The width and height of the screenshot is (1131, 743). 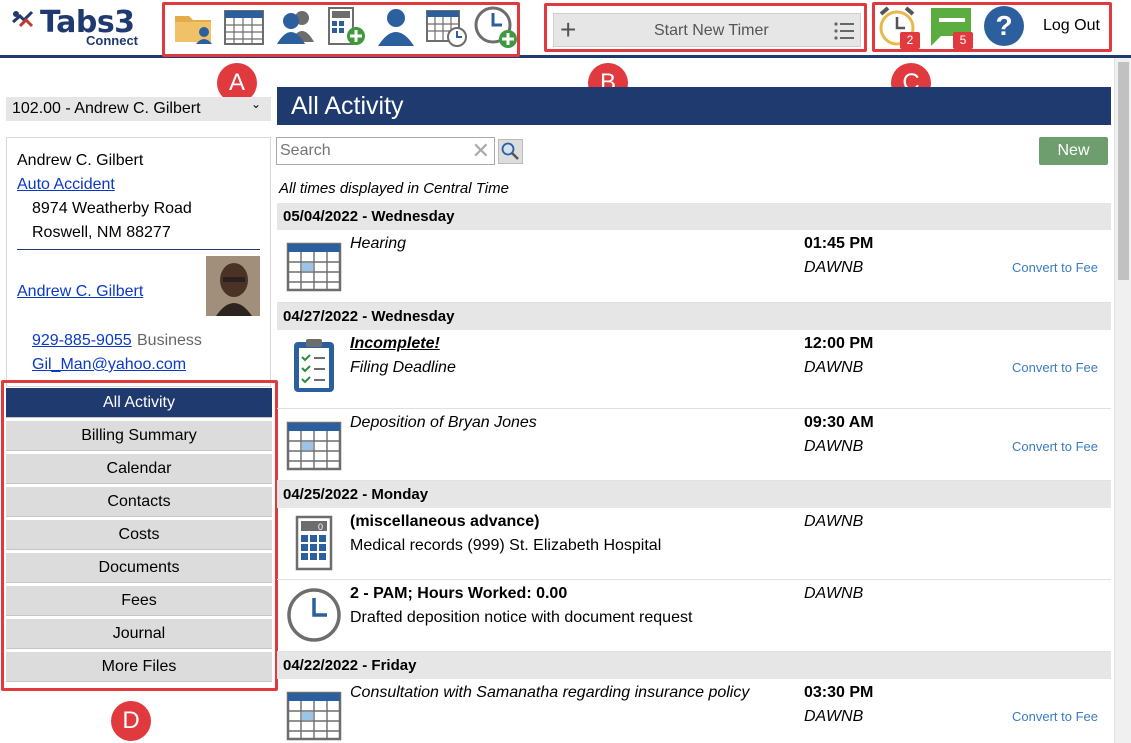 I want to click on timezone-note: All times displayed in Central Time, so click(x=394, y=188).